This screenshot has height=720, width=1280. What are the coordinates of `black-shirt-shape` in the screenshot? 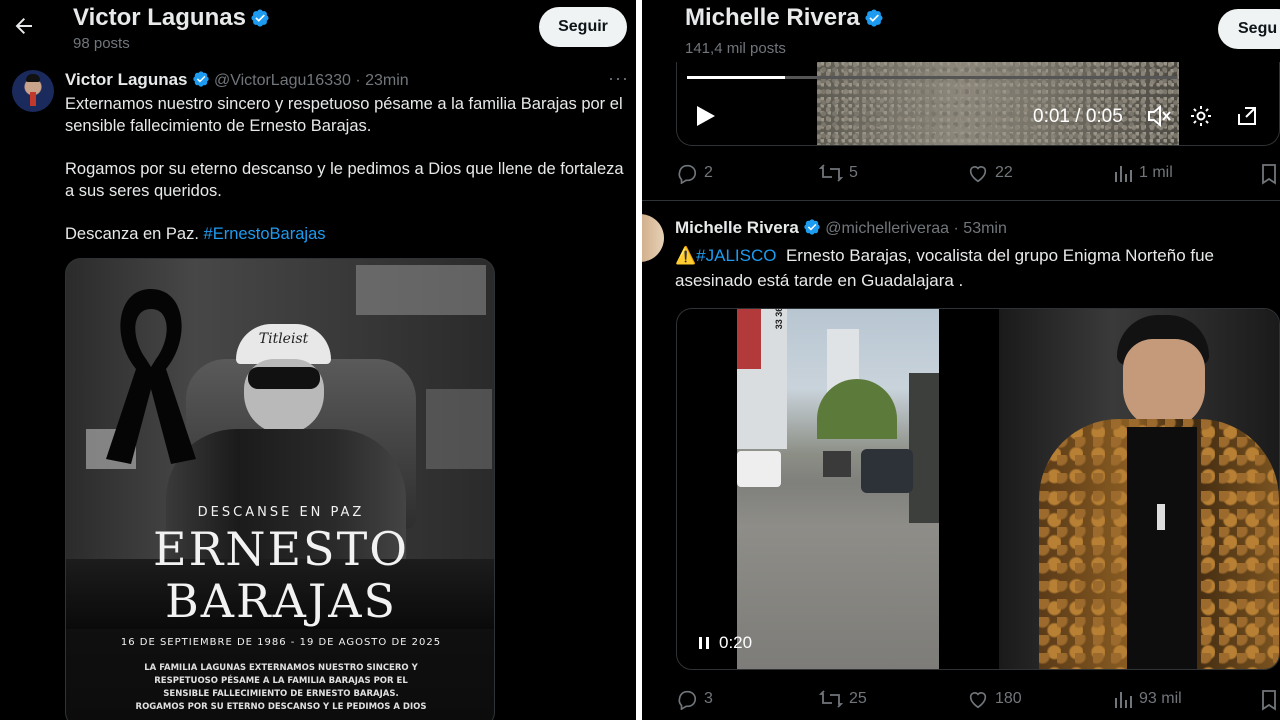 It's located at (1162, 548).